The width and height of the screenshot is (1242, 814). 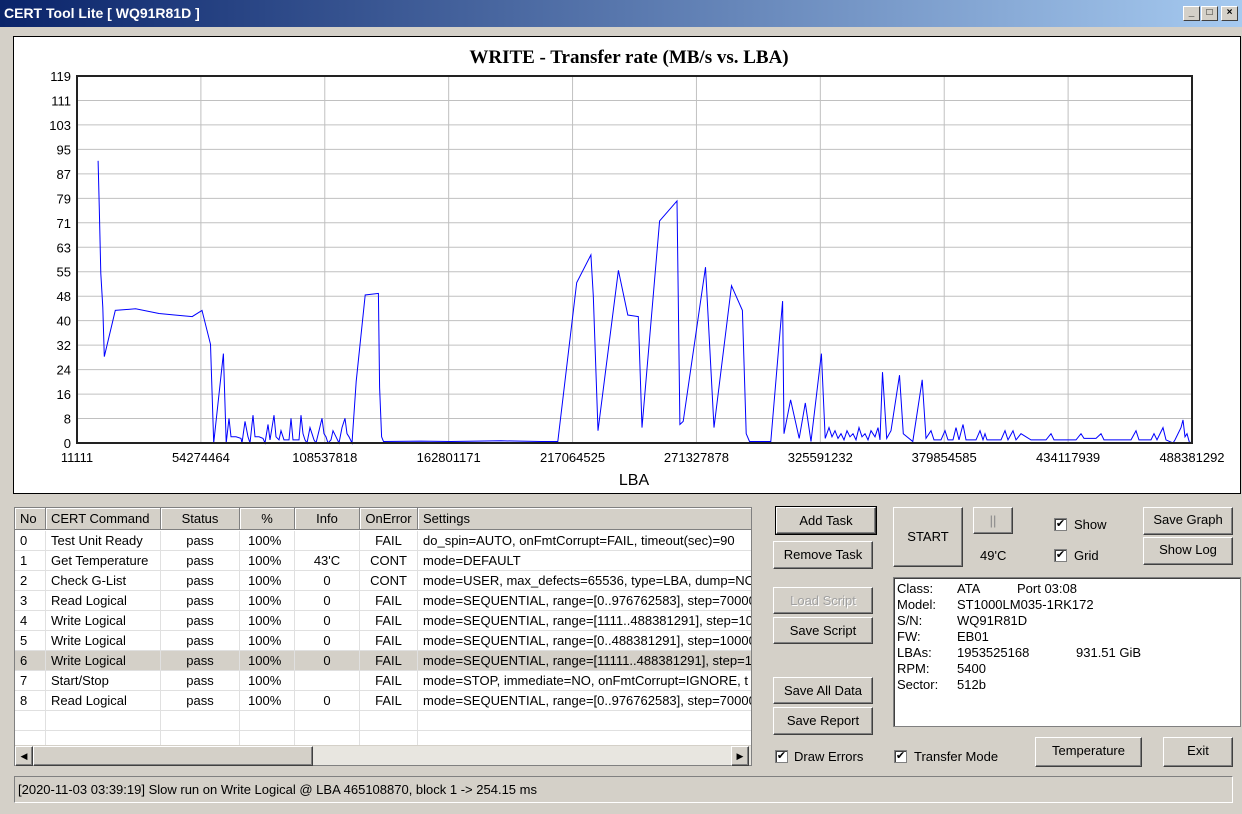 What do you see at coordinates (103, 541) in the screenshot?
I see `cell-command: Test Unit Ready` at bounding box center [103, 541].